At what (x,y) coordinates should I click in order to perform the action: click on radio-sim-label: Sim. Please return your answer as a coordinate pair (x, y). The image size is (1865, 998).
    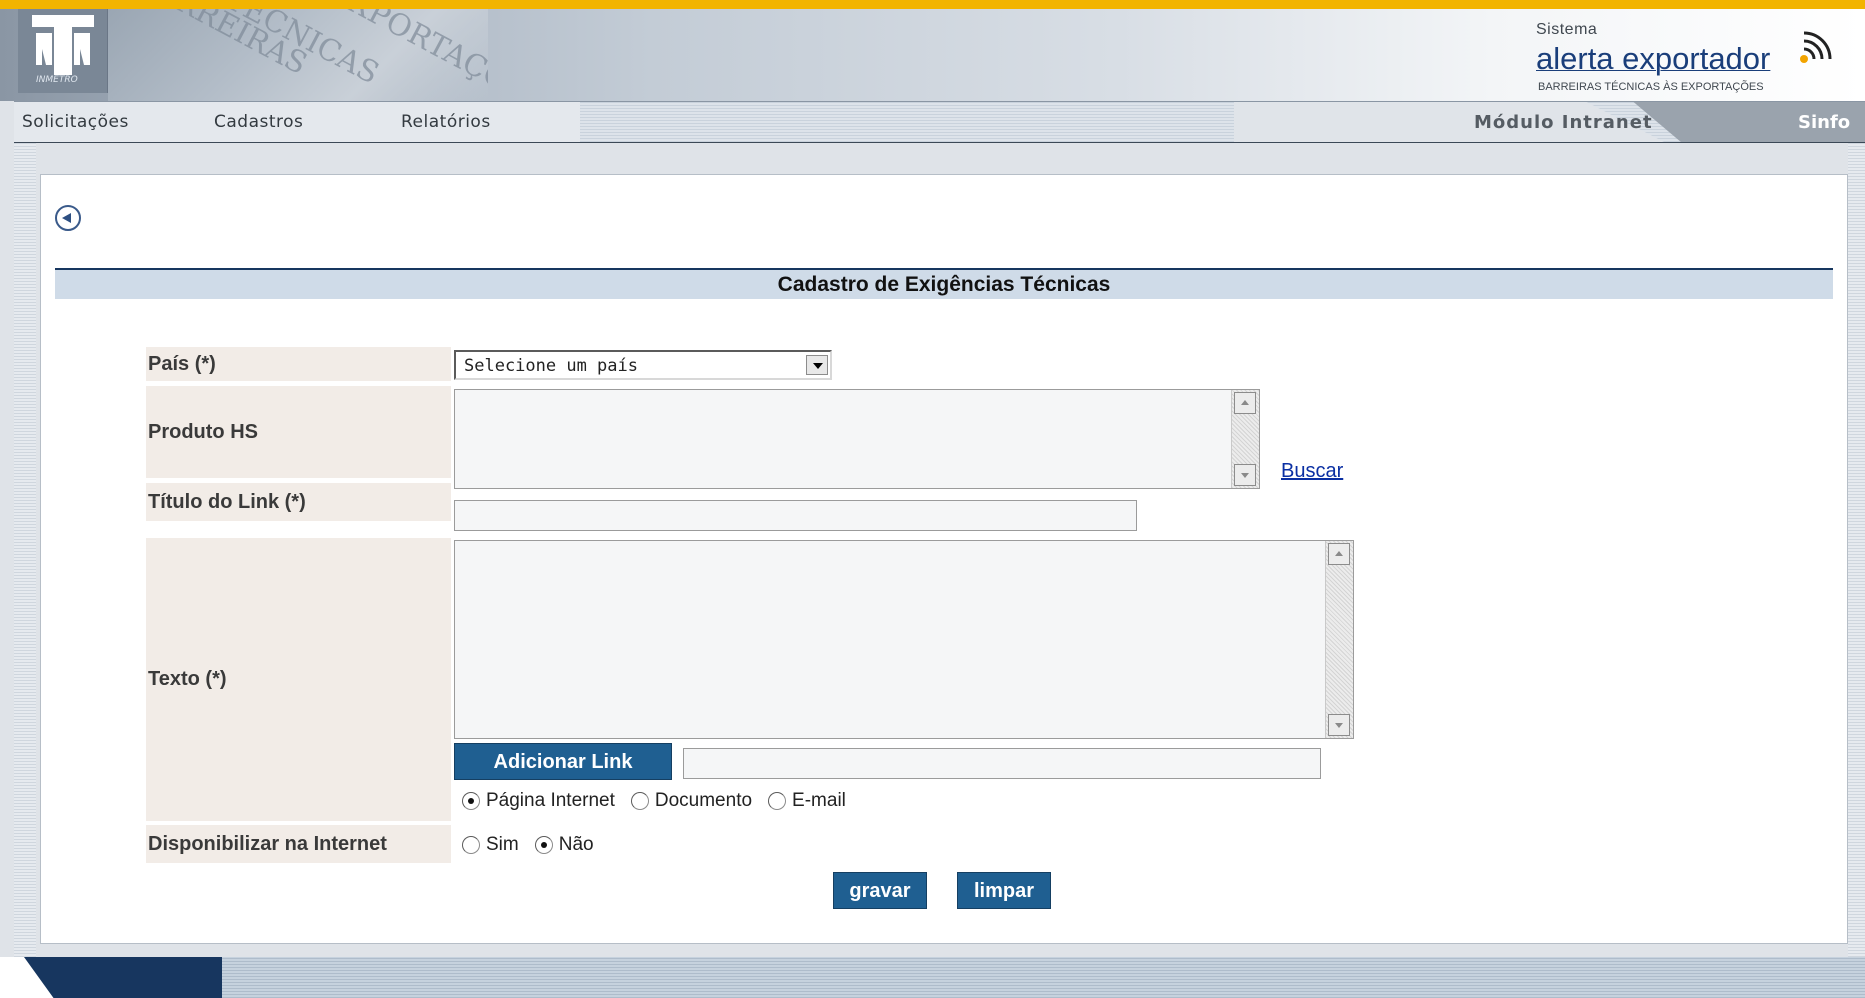
    Looking at the image, I should click on (502, 844).